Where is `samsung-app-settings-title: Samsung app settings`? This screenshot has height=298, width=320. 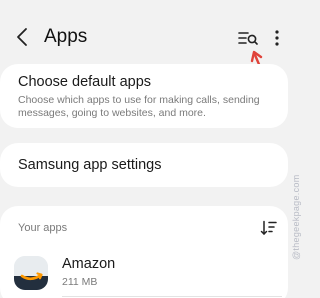
samsung-app-settings-title: Samsung app settings is located at coordinates (90, 165).